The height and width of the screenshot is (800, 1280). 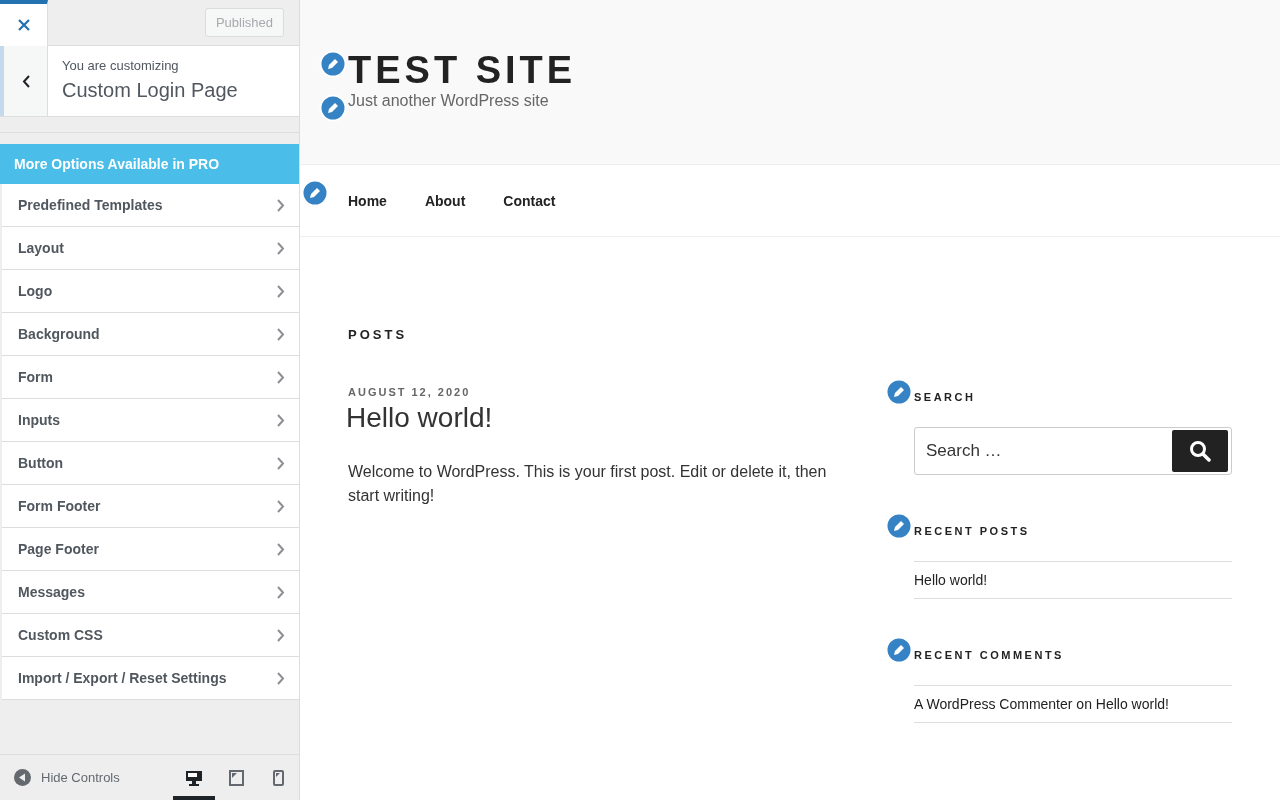 What do you see at coordinates (367, 200) in the screenshot?
I see `nav-link: Home` at bounding box center [367, 200].